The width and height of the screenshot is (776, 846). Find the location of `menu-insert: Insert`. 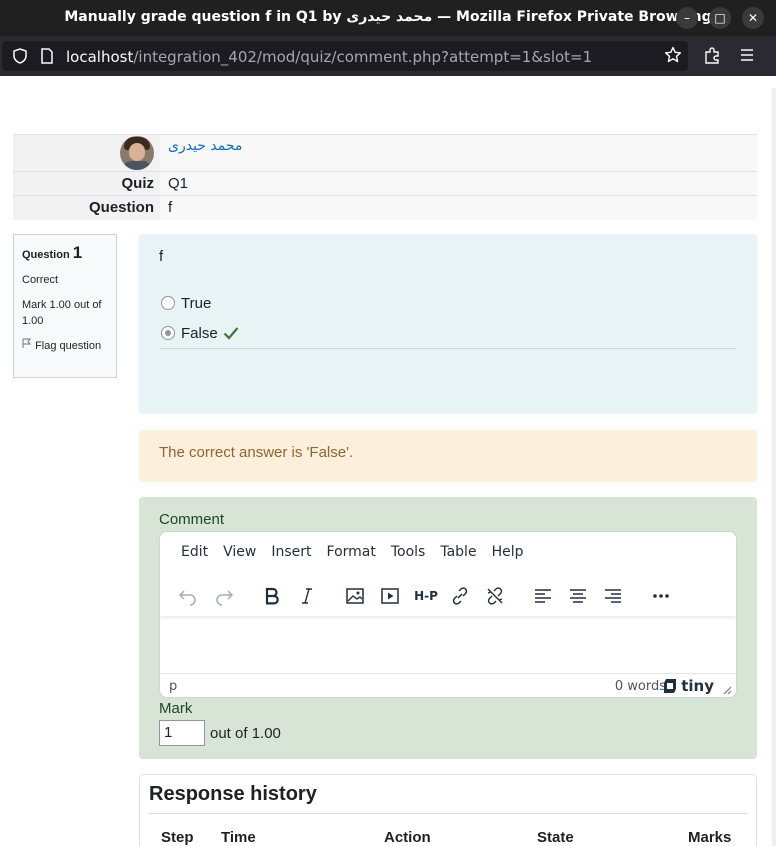

menu-insert: Insert is located at coordinates (291, 552).